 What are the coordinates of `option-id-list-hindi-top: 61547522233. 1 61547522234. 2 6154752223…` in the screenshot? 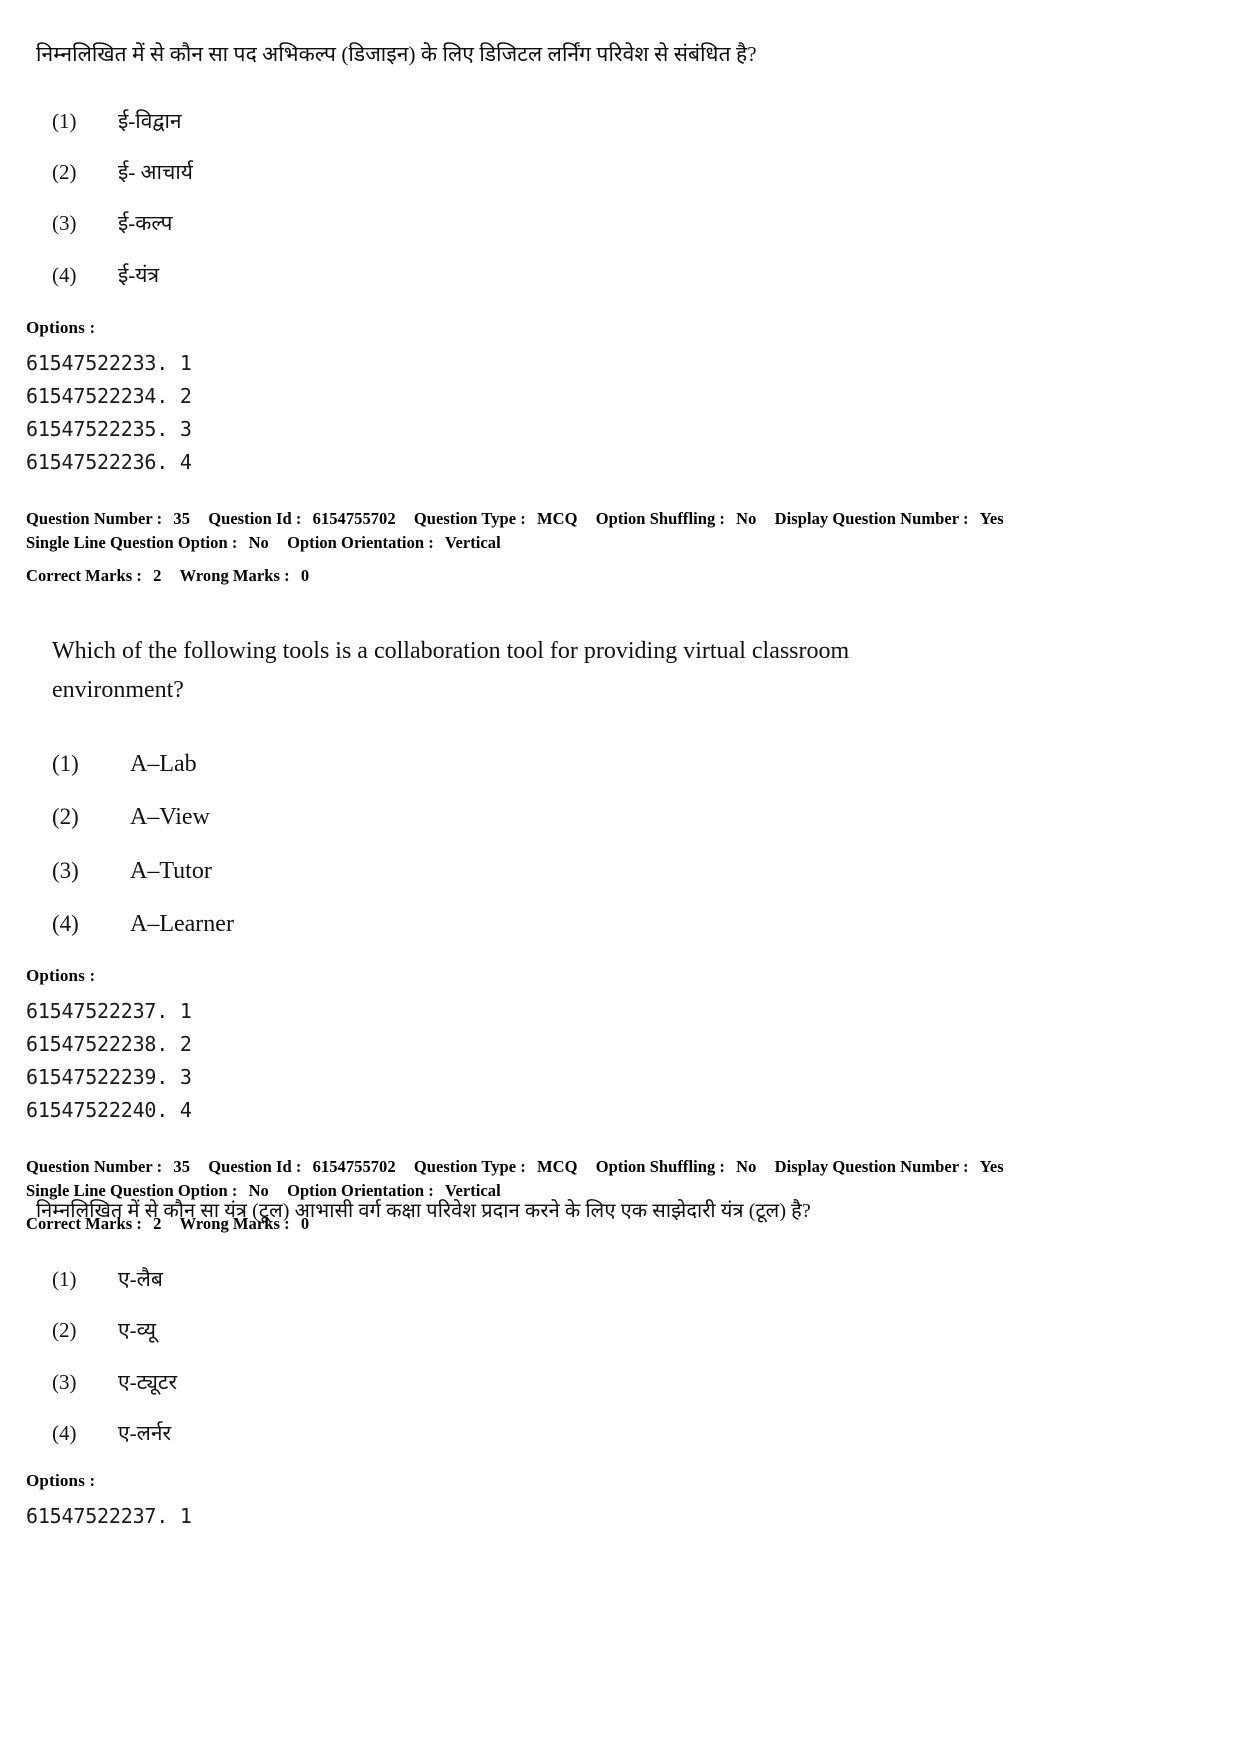 It's located at (620, 413).